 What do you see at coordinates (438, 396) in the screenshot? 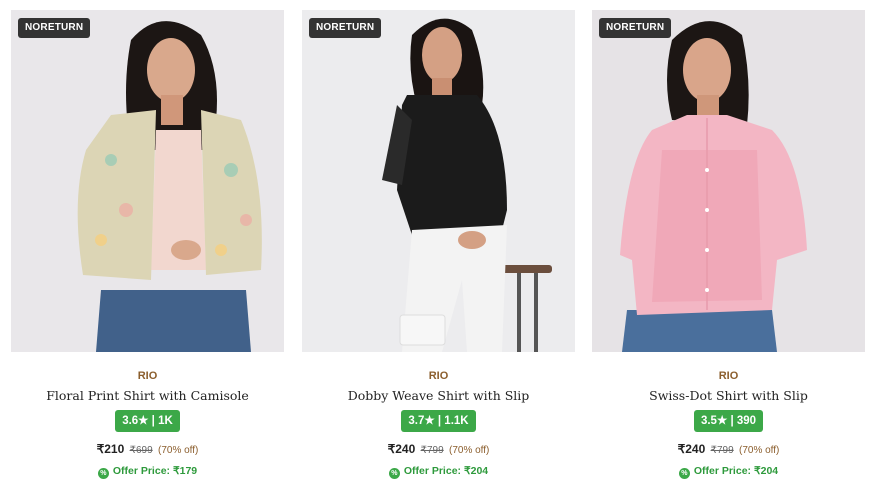
I see `product-name: Dobby Weave Shirt with Slip` at bounding box center [438, 396].